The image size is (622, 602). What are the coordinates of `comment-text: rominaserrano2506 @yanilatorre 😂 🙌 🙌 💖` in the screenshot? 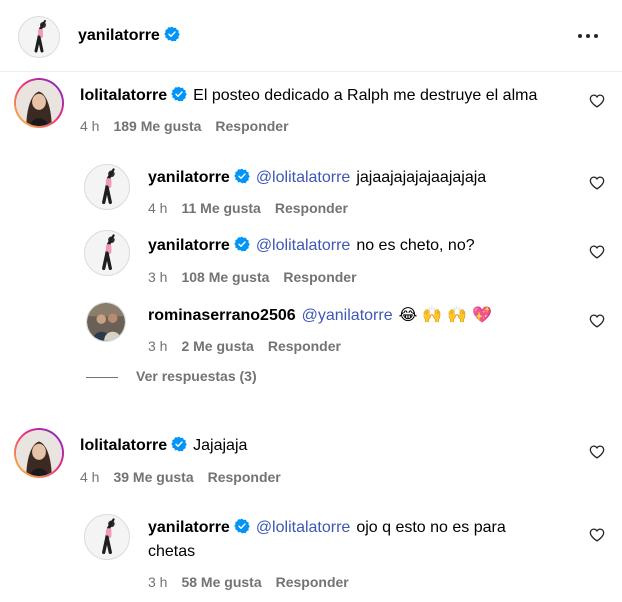 It's located at (320, 315).